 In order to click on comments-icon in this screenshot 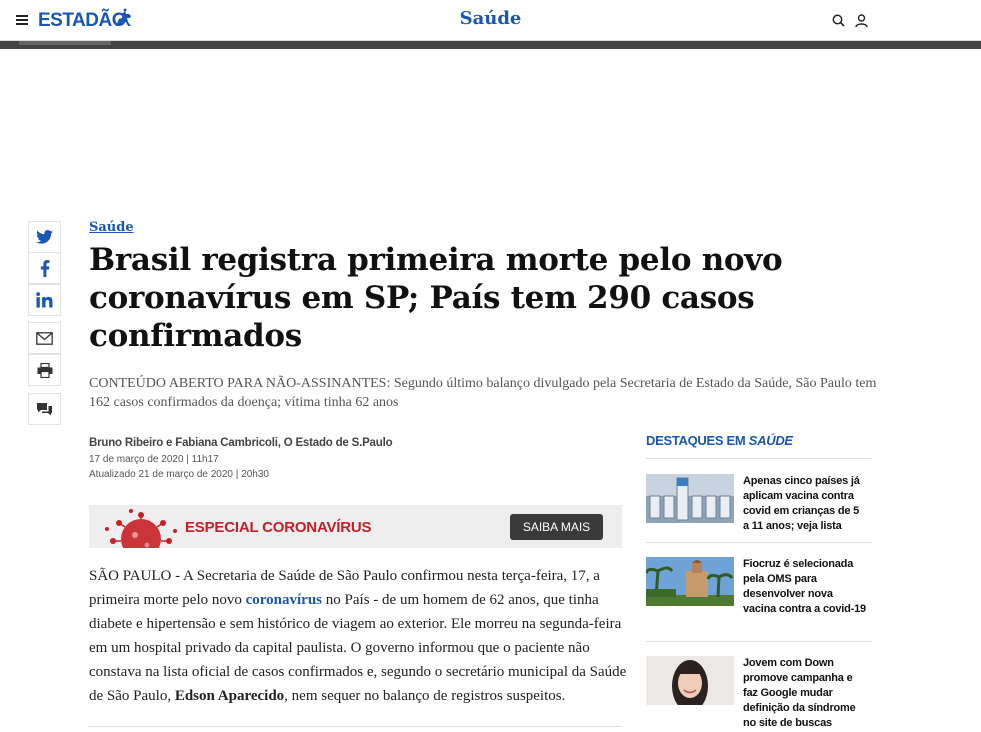, I will do `click(44, 409)`.